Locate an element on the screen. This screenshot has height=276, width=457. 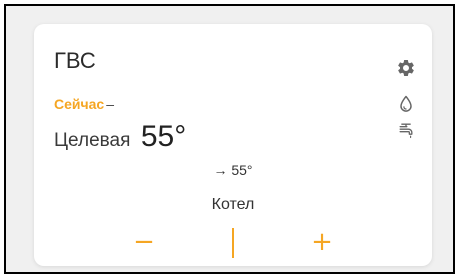
tap-icon is located at coordinates (406, 130).